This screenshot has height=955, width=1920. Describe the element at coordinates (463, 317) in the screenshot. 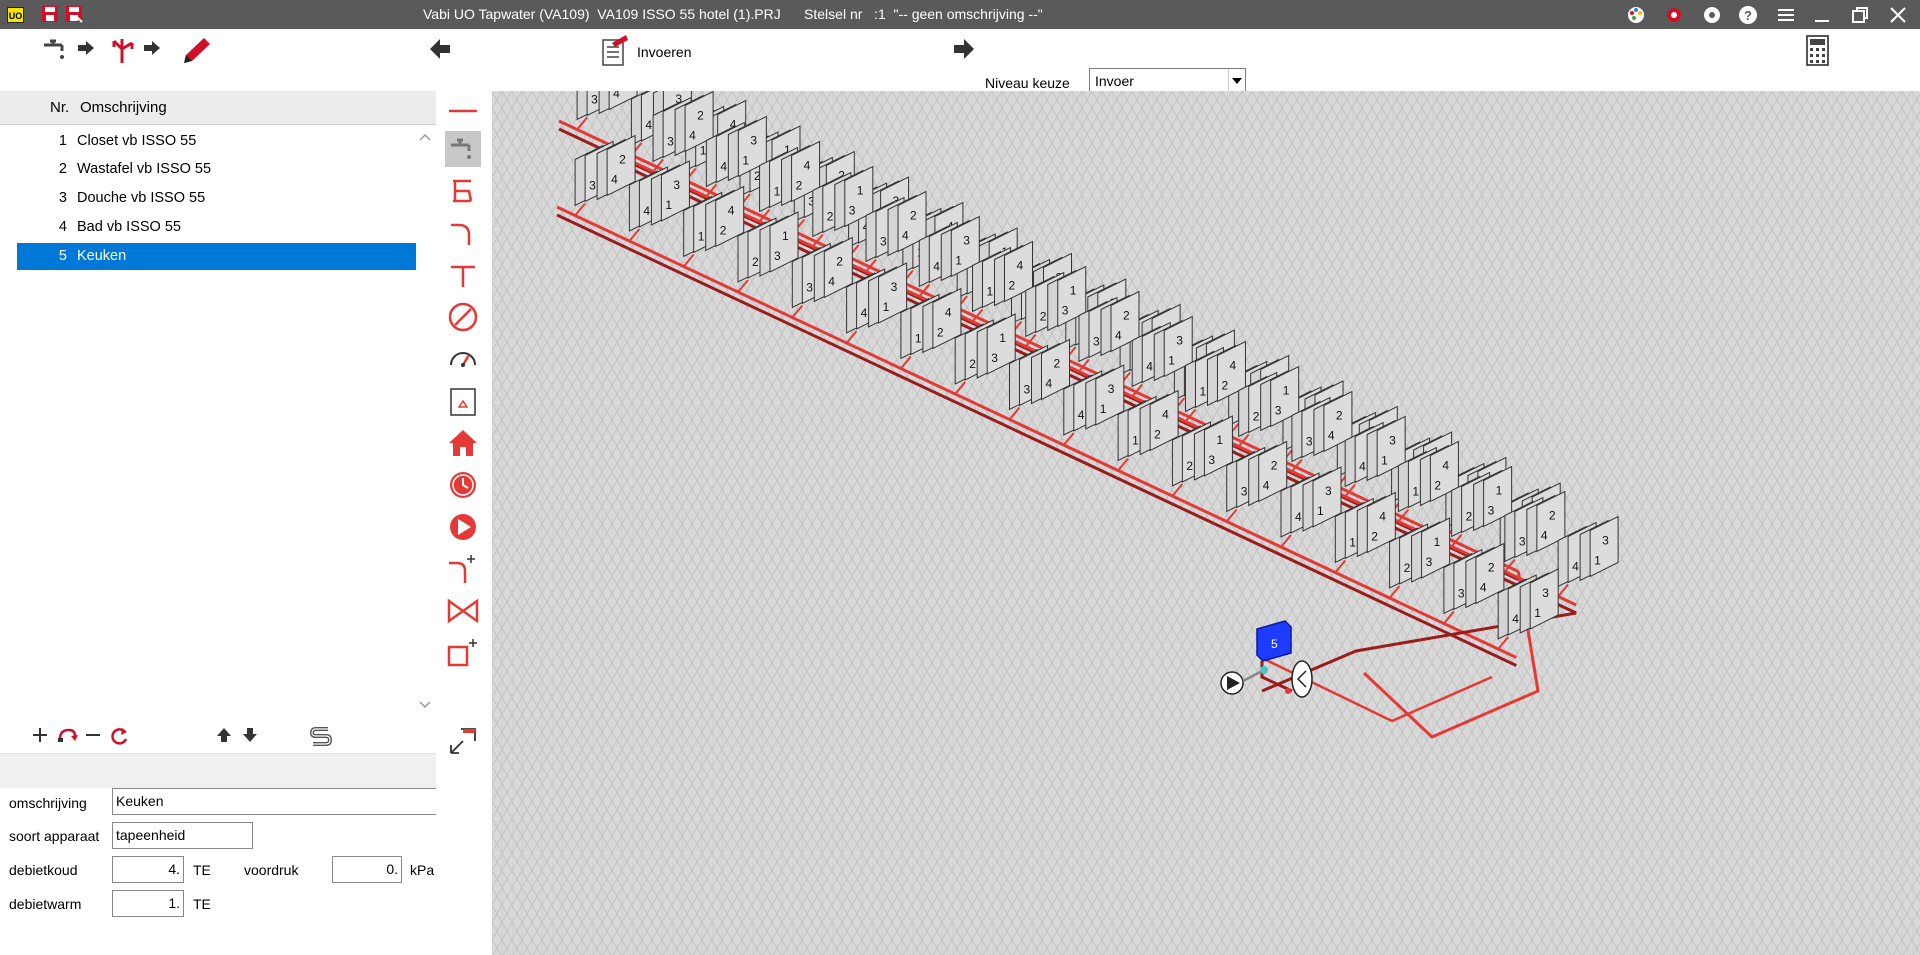

I see `valve-icon` at that location.